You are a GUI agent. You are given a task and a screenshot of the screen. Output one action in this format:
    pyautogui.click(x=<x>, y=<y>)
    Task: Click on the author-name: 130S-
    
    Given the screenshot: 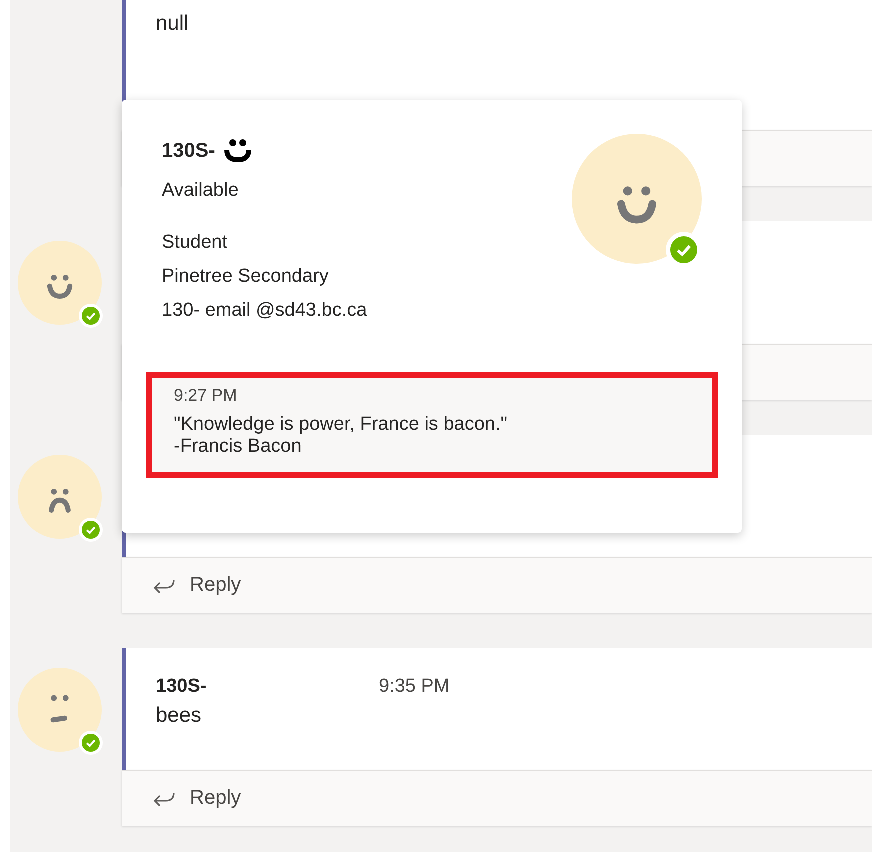 What is the action you would take?
    pyautogui.click(x=182, y=687)
    